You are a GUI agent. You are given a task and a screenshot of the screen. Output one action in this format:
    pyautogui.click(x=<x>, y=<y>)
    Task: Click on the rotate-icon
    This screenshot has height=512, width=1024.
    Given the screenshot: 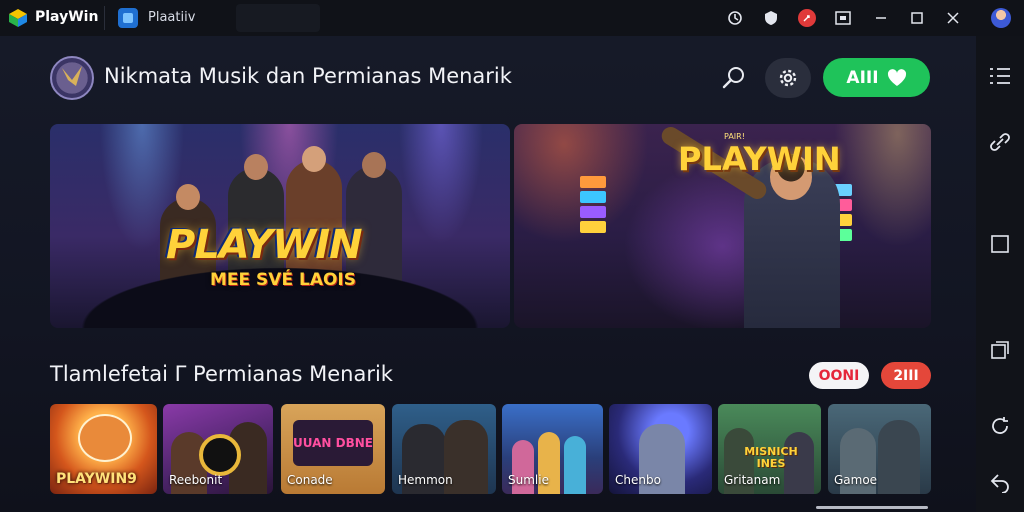 What is the action you would take?
    pyautogui.click(x=1000, y=426)
    